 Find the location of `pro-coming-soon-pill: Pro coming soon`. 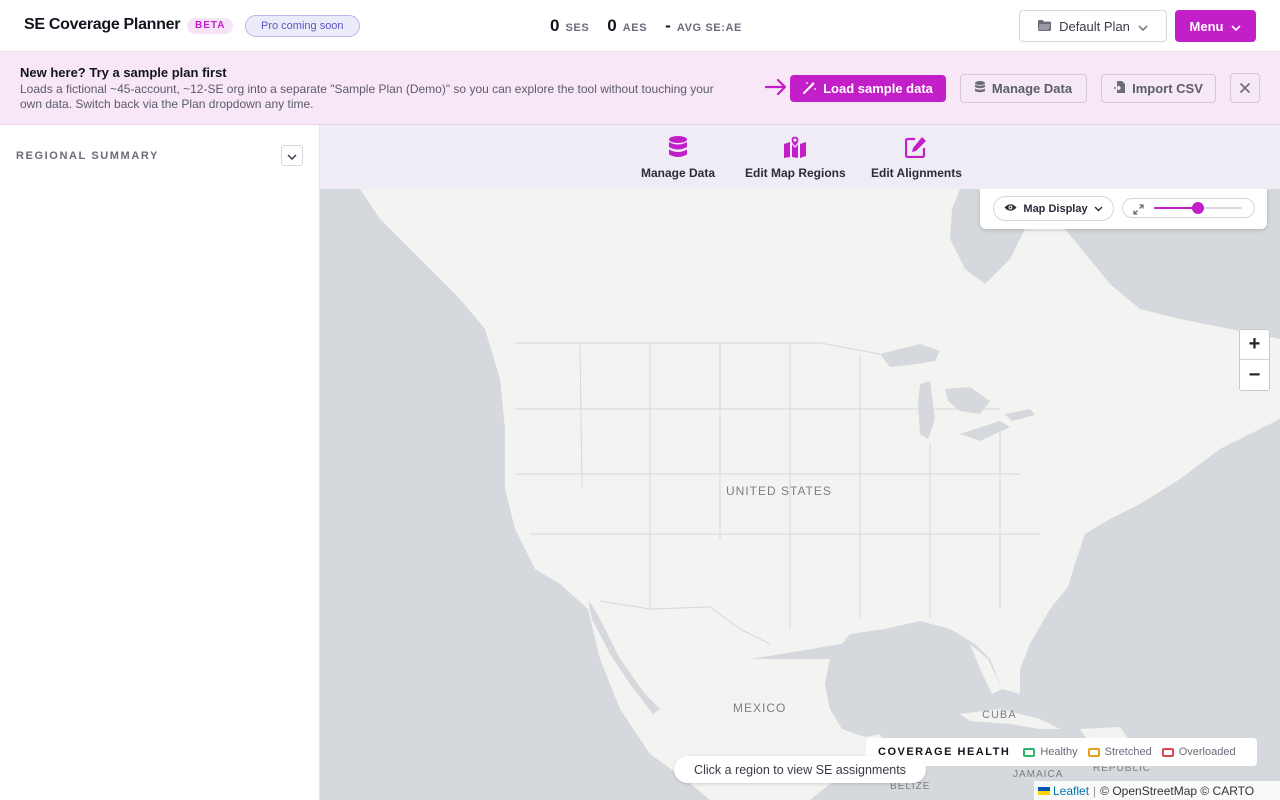

pro-coming-soon-pill: Pro coming soon is located at coordinates (302, 26).